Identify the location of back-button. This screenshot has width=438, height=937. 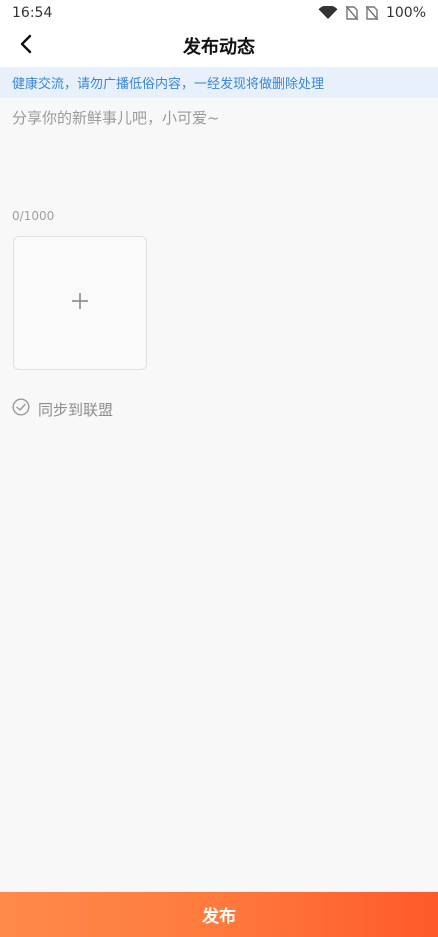
(26, 46).